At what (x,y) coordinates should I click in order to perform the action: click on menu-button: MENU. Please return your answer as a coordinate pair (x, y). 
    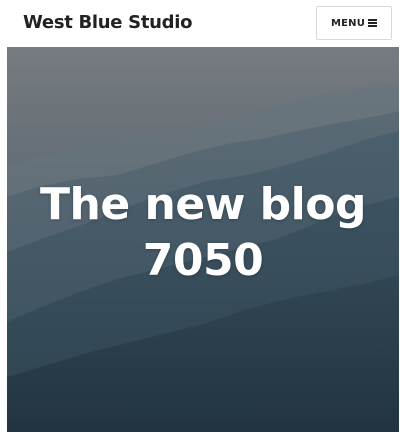
    Looking at the image, I should click on (354, 23).